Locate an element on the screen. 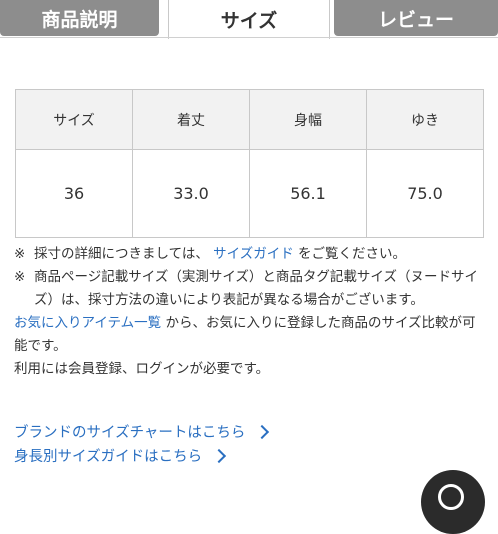 The width and height of the screenshot is (498, 534). tab-size: サイズ is located at coordinates (249, 19).